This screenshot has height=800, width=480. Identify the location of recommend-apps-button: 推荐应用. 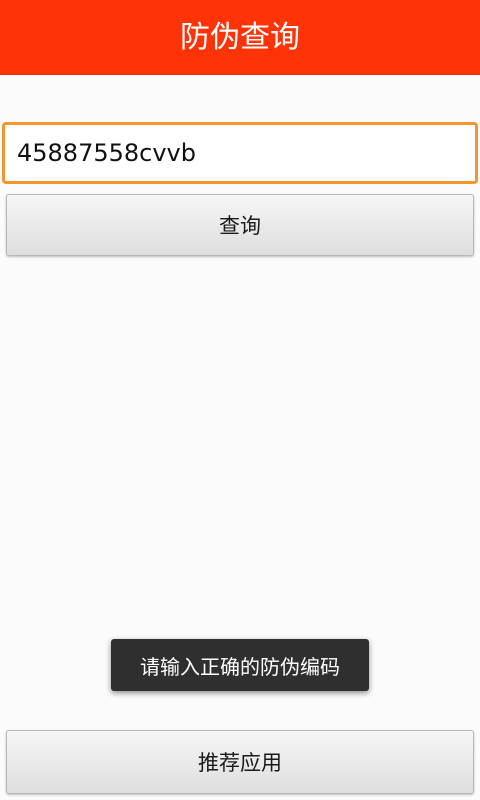
(240, 762).